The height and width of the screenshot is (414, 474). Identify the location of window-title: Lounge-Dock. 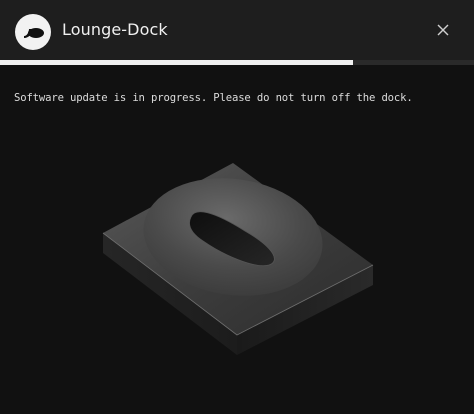
(115, 29).